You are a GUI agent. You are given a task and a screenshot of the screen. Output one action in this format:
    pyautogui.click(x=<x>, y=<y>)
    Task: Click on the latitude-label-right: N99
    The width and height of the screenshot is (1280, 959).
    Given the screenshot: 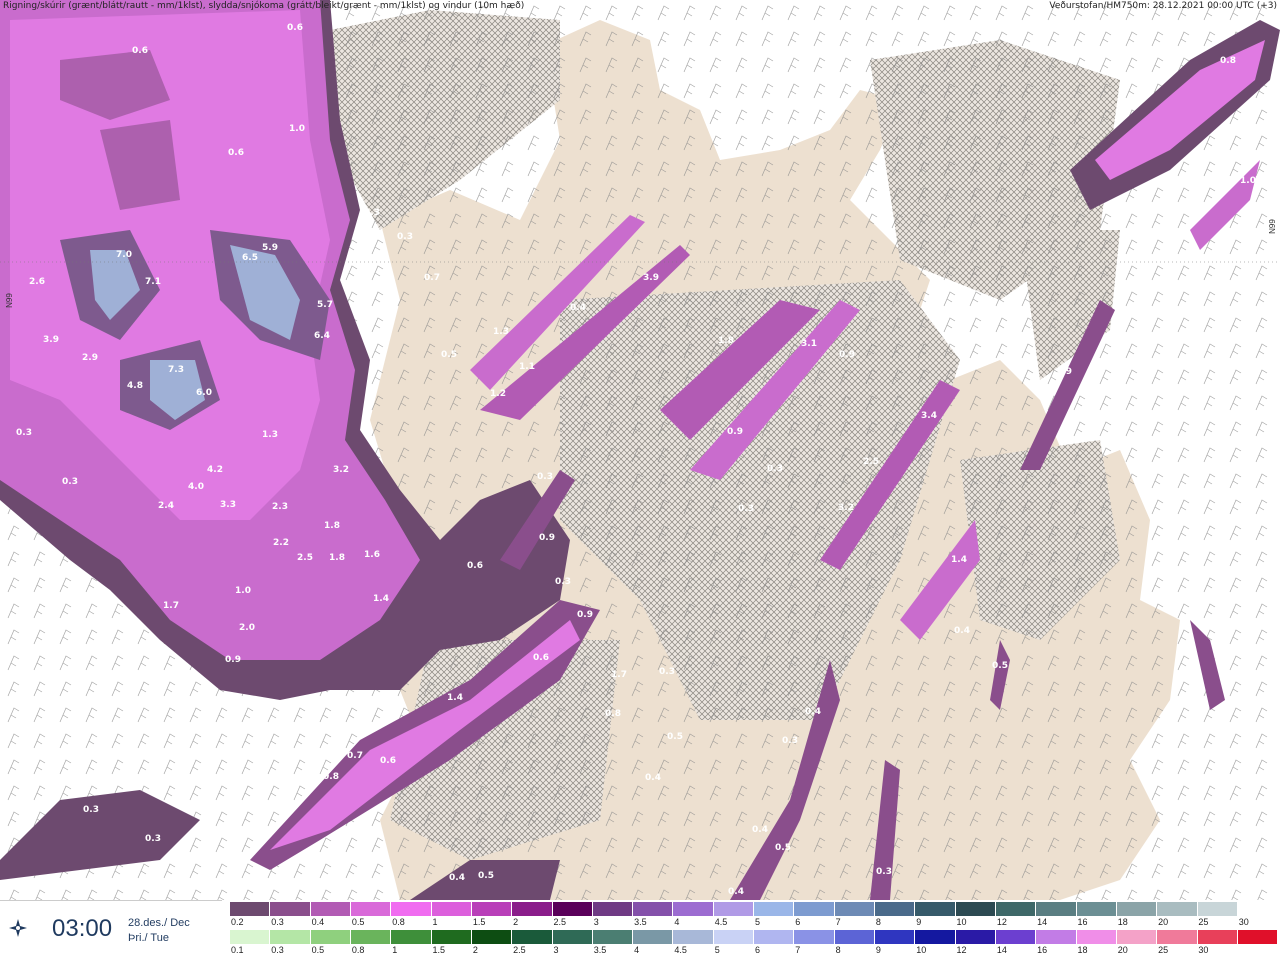 What is the action you would take?
    pyautogui.click(x=1272, y=226)
    